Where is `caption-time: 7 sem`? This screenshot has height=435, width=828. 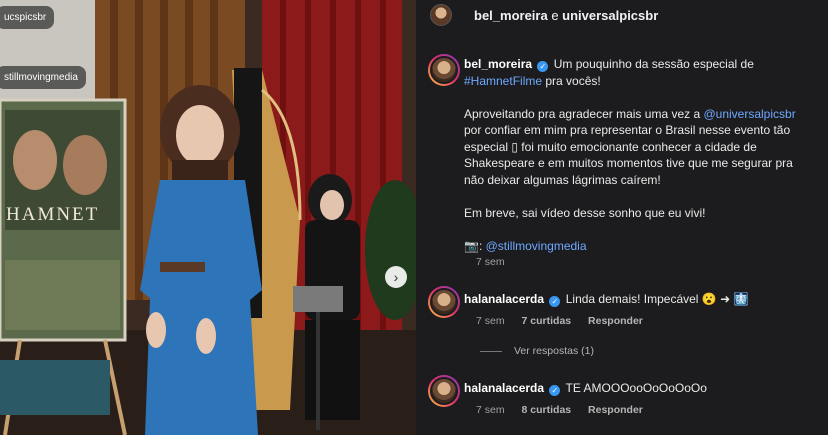 caption-time: 7 sem is located at coordinates (490, 262).